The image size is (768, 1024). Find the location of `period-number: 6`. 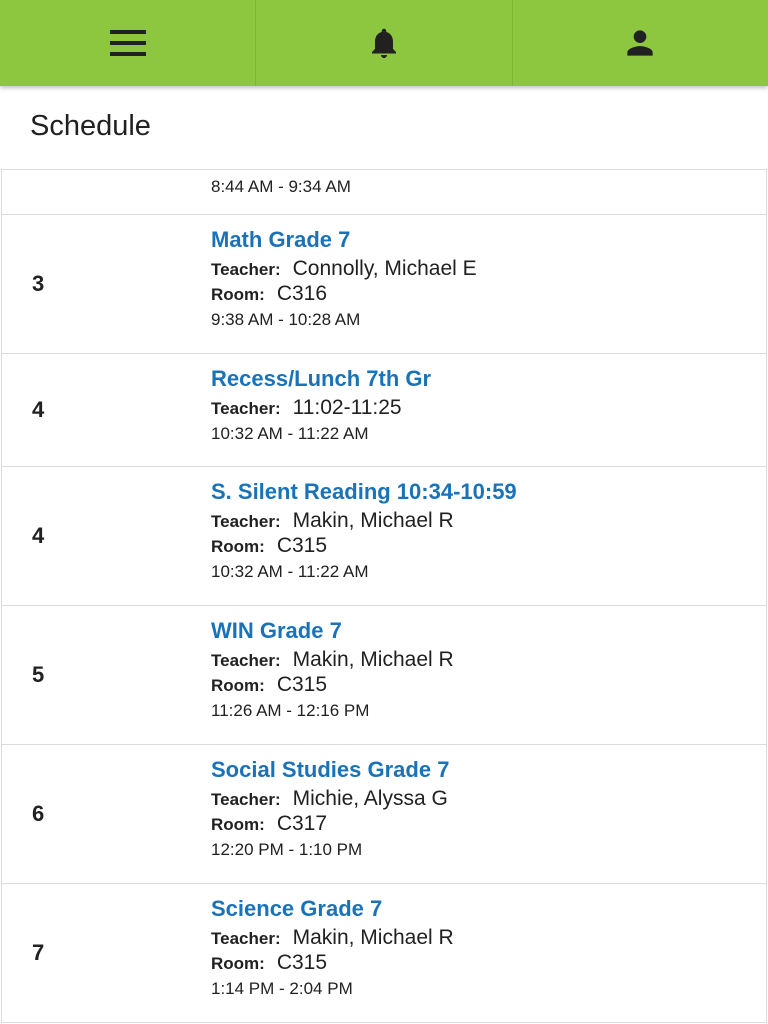

period-number: 6 is located at coordinates (38, 813).